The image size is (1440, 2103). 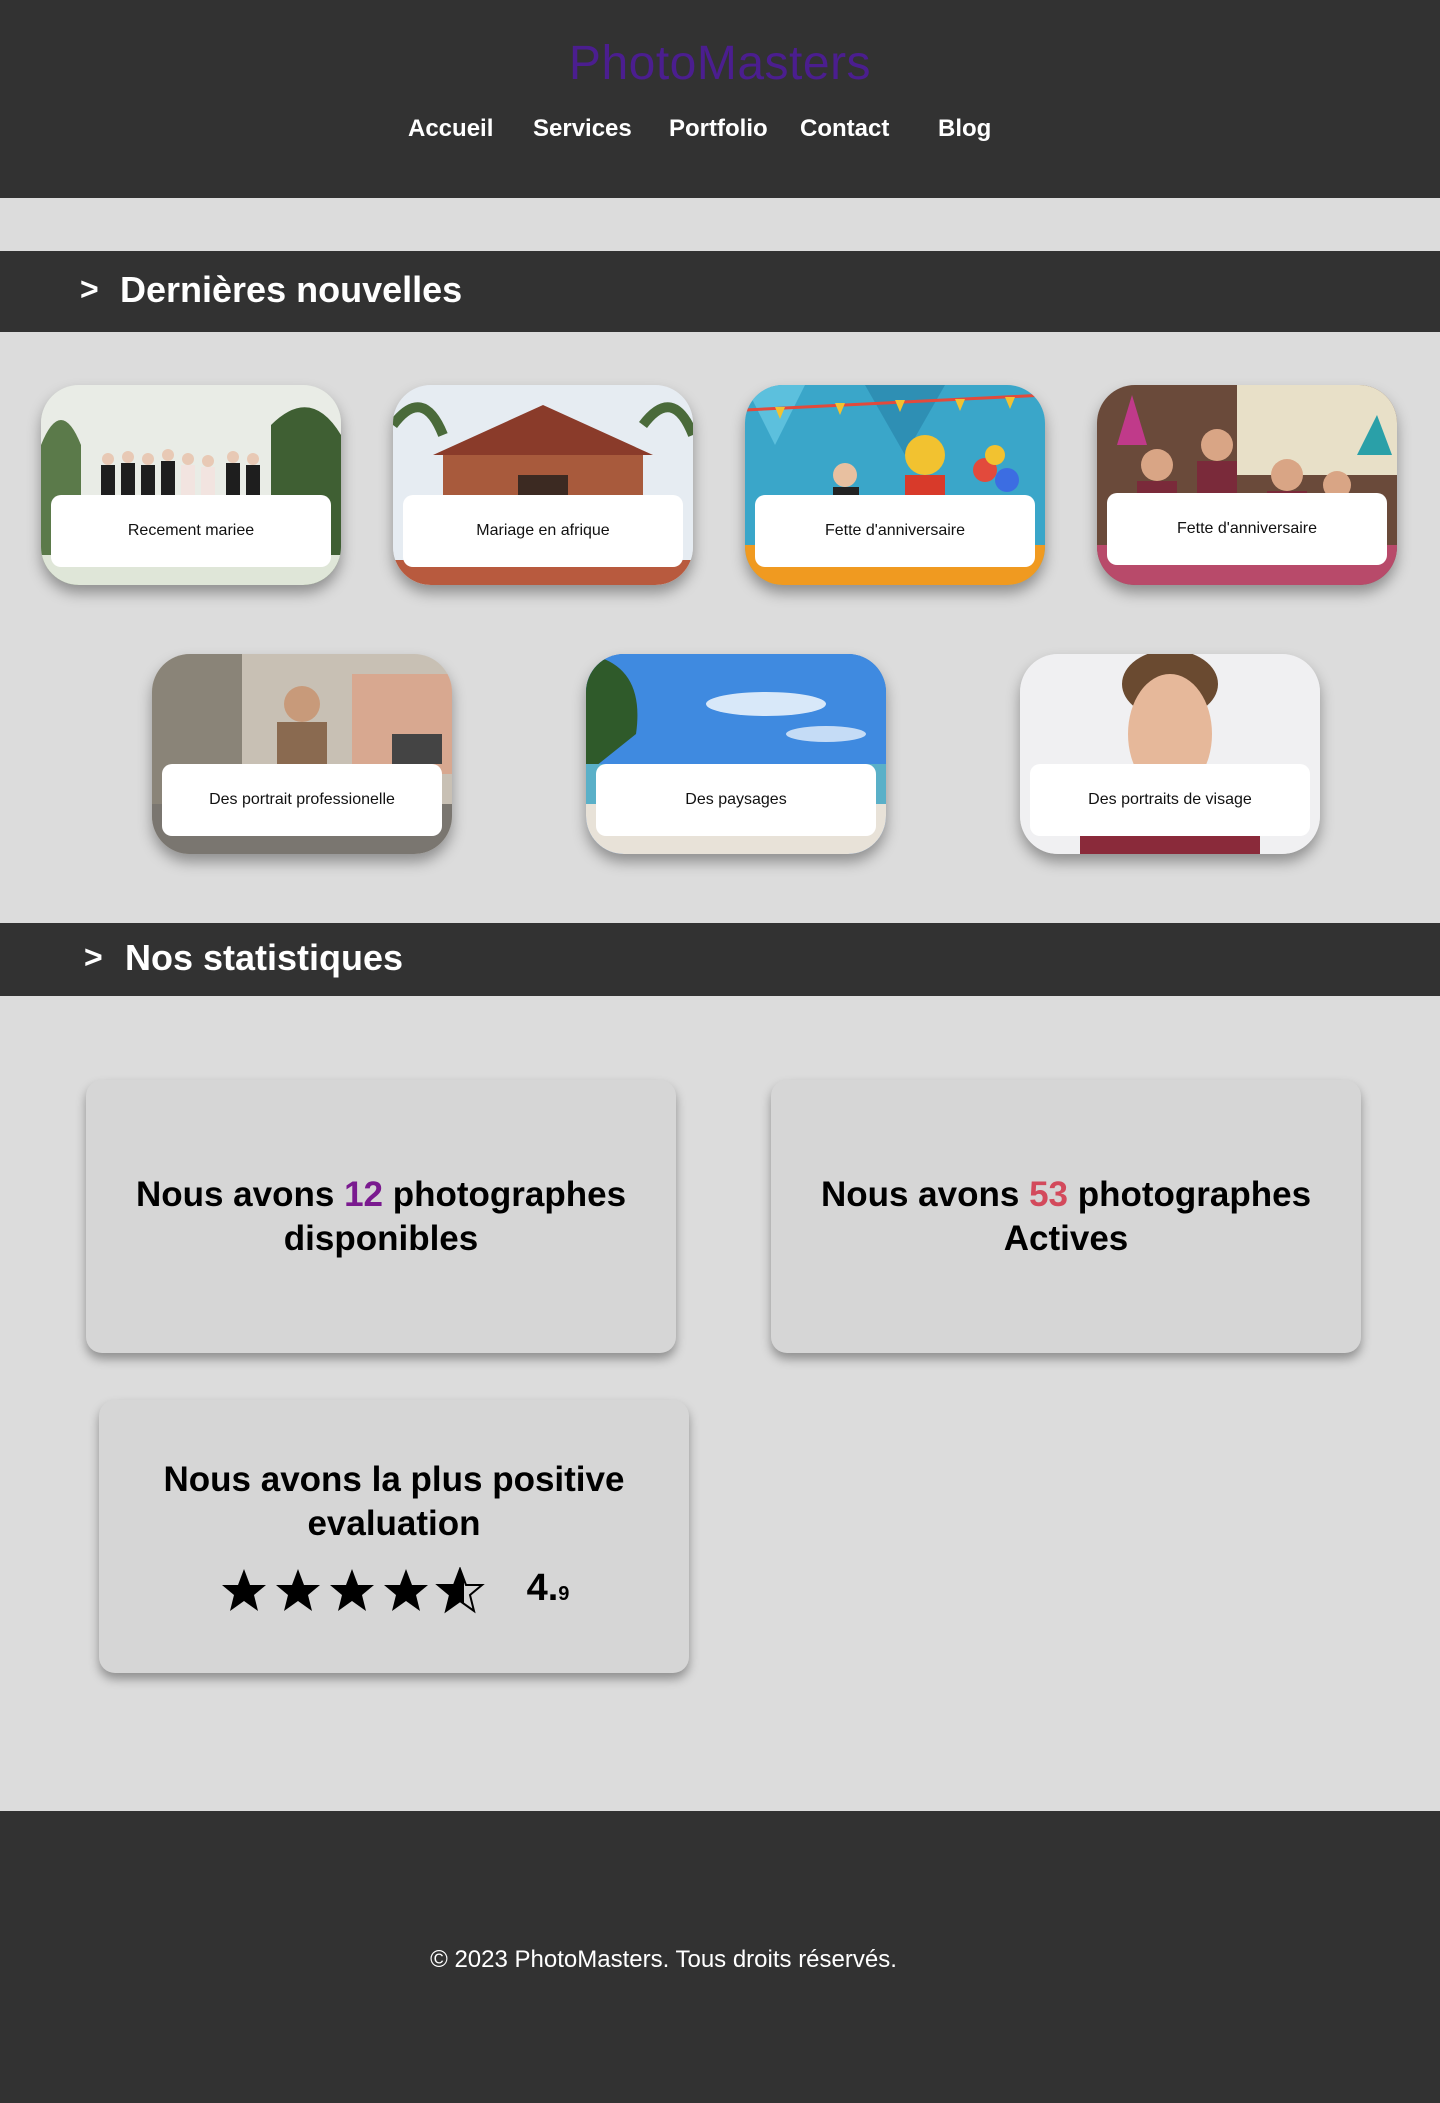 I want to click on stat-rating-line-1: Nous avons la plus positive, so click(x=394, y=1479).